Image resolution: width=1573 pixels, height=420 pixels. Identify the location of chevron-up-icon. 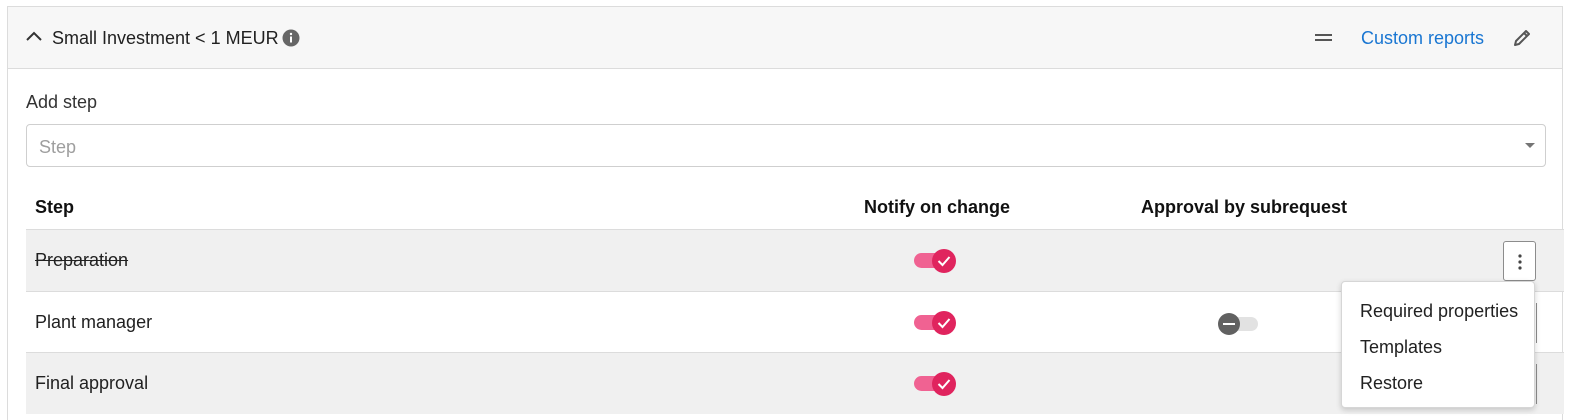
(34, 37).